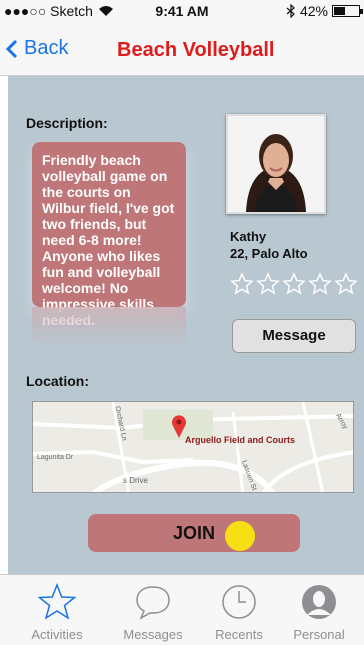 This screenshot has height=645, width=364. I want to click on battery-icon, so click(347, 11).